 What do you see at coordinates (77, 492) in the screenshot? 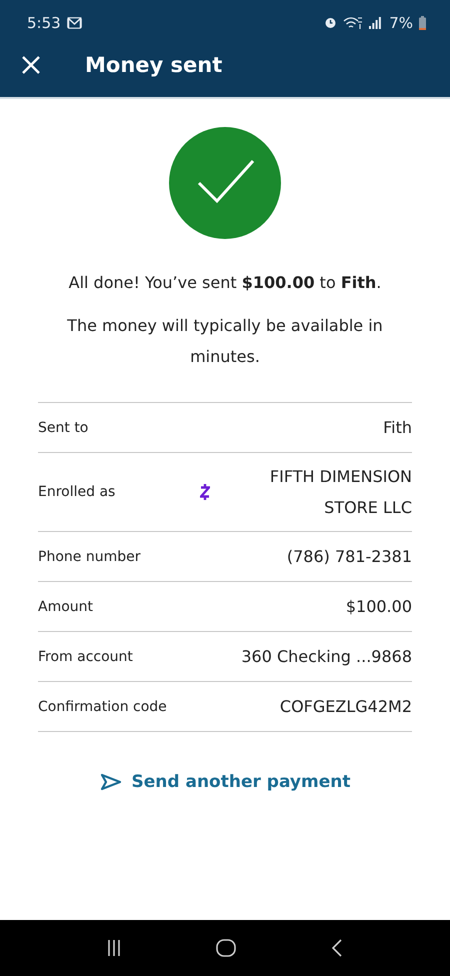
I see `detail-label: Enrolled as` at bounding box center [77, 492].